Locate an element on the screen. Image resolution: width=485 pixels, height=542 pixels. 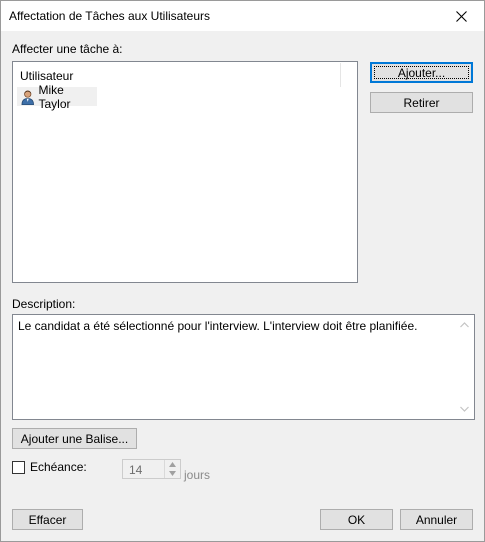
deadline-label: Echéance: is located at coordinates (58, 467).